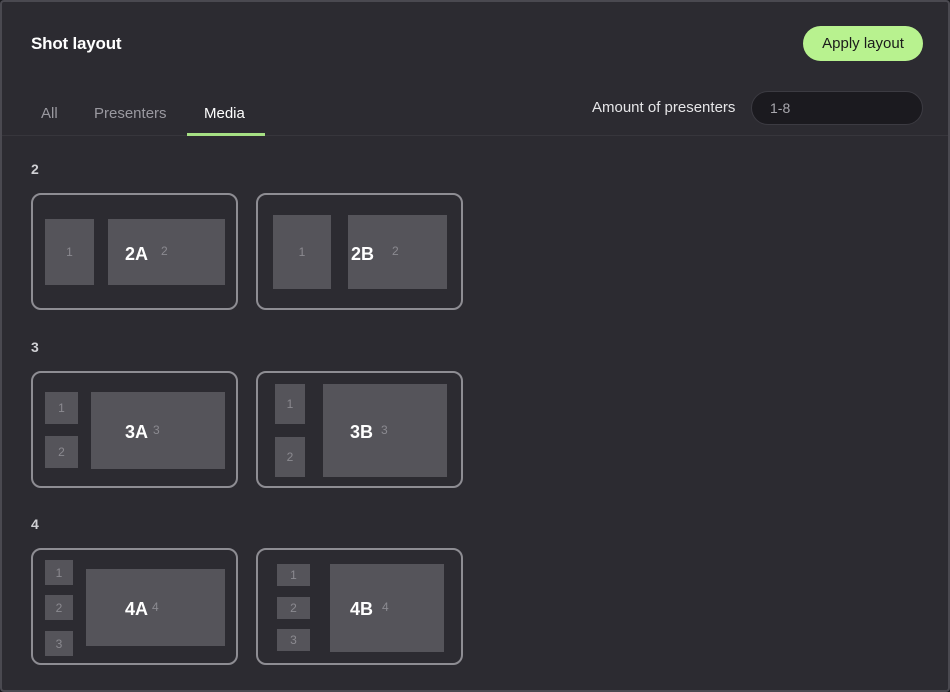 The image size is (950, 692). What do you see at coordinates (137, 254) in the screenshot?
I see `layout-code: 2A` at bounding box center [137, 254].